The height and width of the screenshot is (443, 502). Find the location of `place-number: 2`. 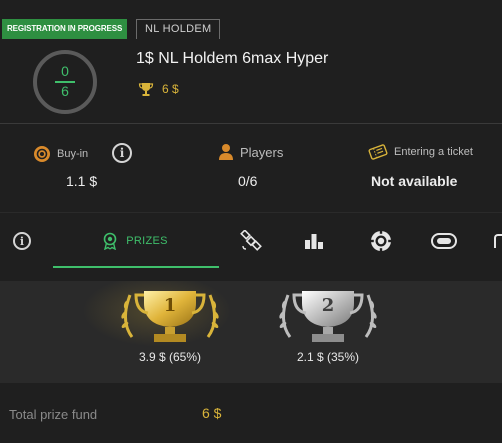

place-number: 2 is located at coordinates (328, 305).